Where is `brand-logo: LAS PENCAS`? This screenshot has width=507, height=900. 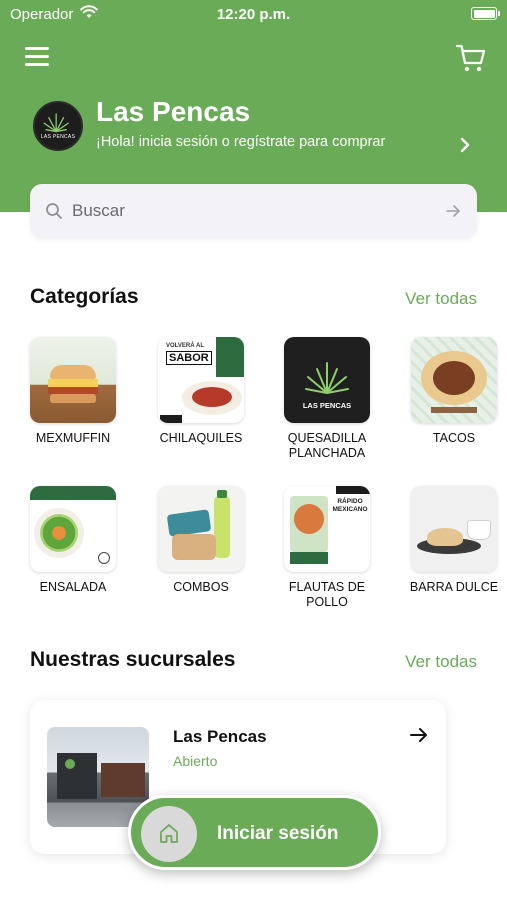
brand-logo: LAS PENCAS is located at coordinates (58, 126).